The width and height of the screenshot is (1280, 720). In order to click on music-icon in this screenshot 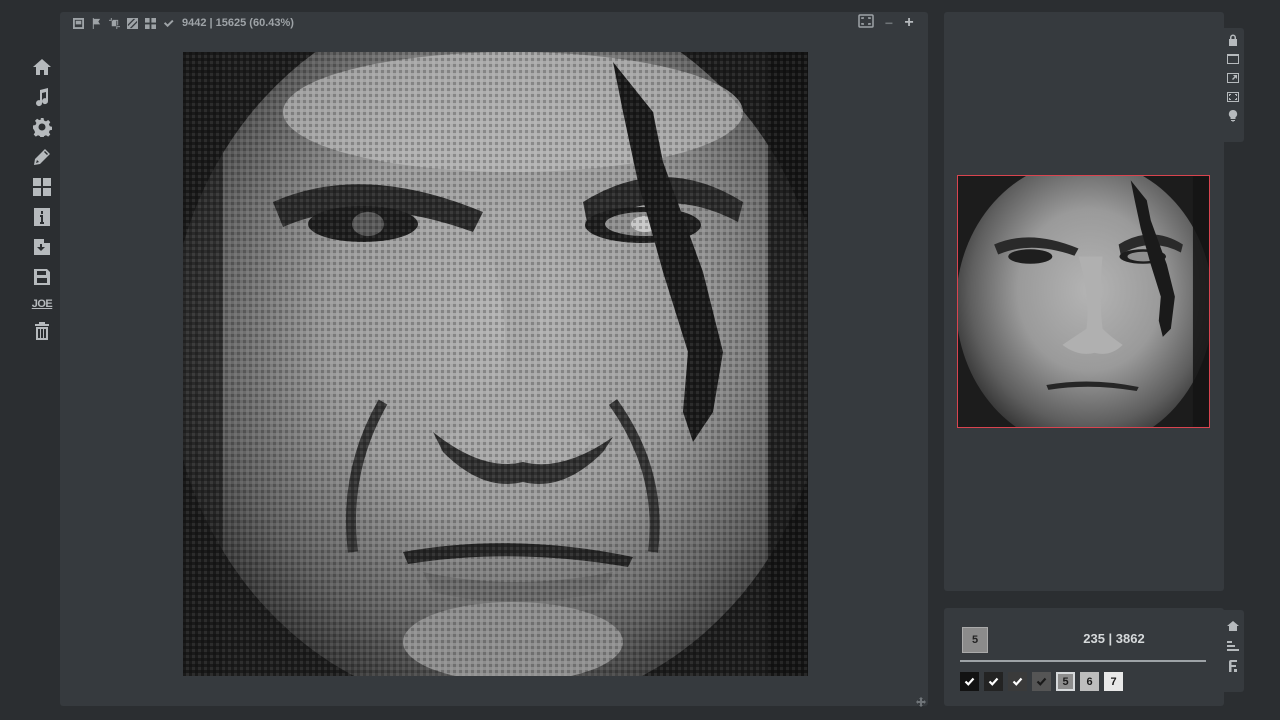, I will do `click(42, 97)`.